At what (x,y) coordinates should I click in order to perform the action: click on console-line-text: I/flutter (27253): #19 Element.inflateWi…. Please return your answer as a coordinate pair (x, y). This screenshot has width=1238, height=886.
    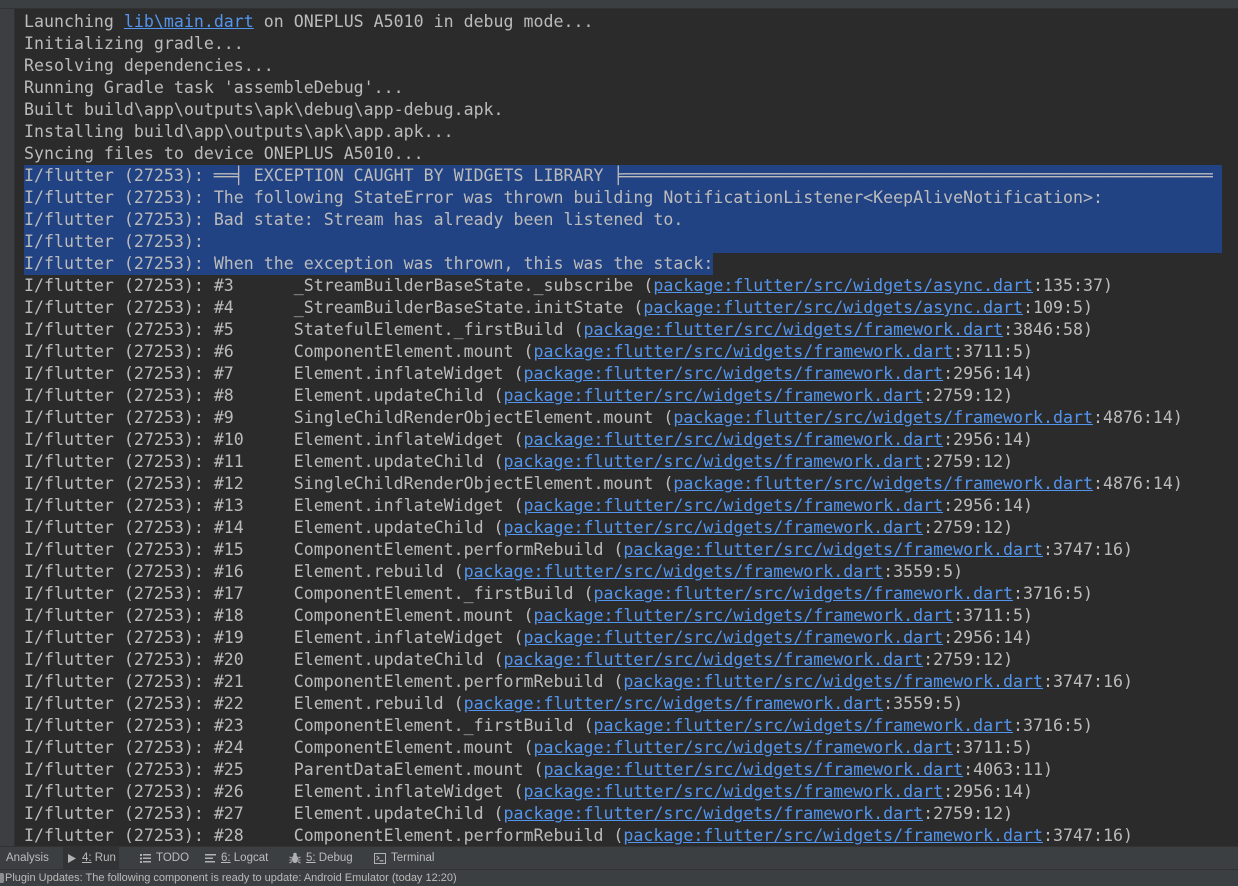
    Looking at the image, I should click on (528, 638).